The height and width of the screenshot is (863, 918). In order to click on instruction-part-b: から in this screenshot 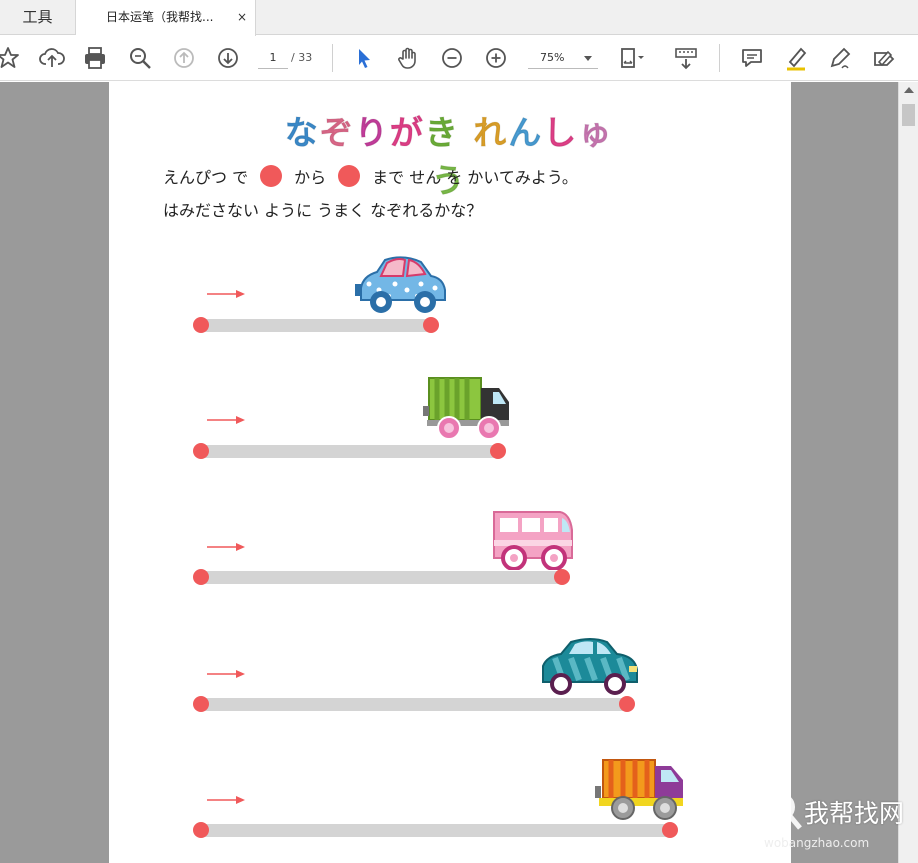, I will do `click(310, 177)`.